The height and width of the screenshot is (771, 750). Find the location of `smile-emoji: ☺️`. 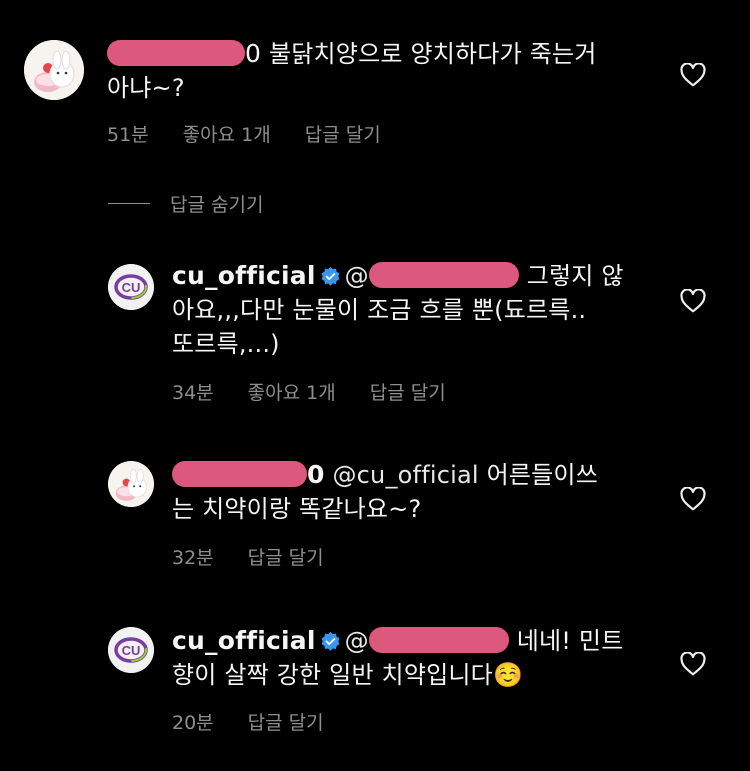

smile-emoji: ☺️ is located at coordinates (508, 675).